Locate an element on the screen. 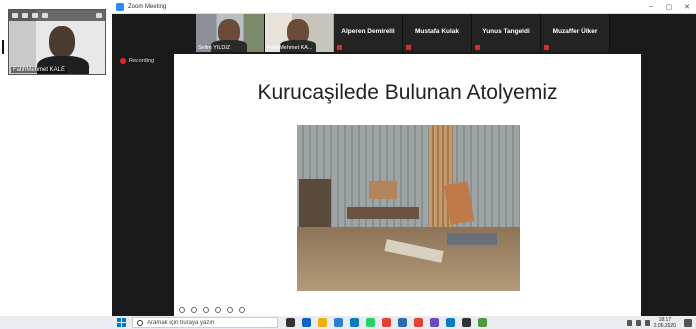 This screenshot has width=696, height=329. eraser-icon is located at coordinates (206, 310).